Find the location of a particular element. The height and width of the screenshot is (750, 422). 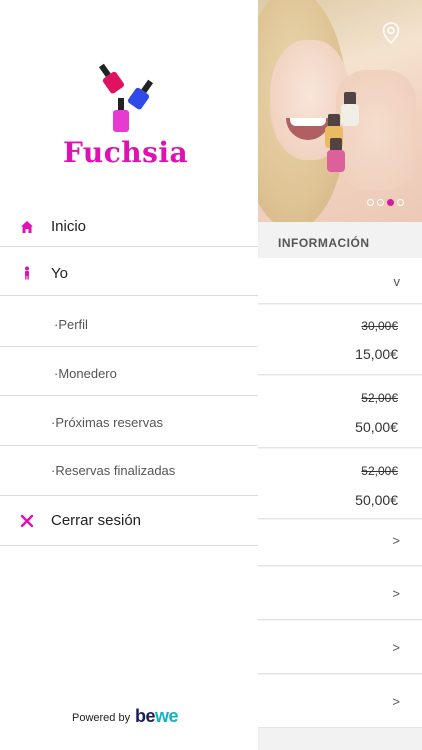

menu-item-cerrar-sesion: Cerrar sesión is located at coordinates (129, 521).